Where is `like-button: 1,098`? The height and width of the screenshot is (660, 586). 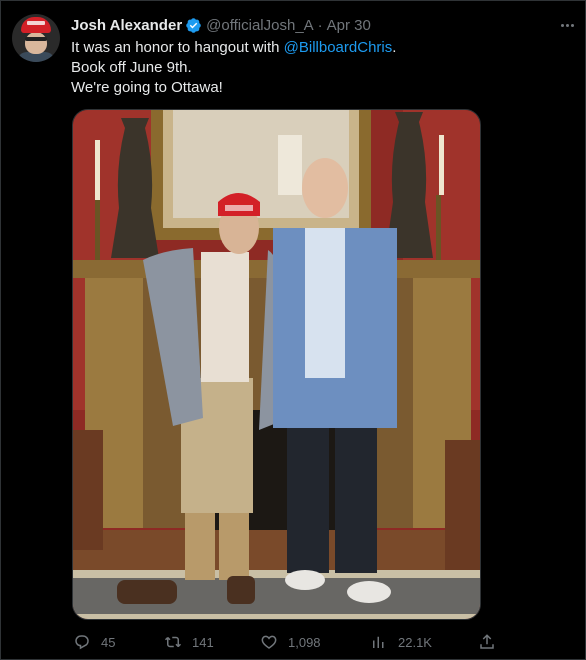 like-button: 1,098 is located at coordinates (290, 642).